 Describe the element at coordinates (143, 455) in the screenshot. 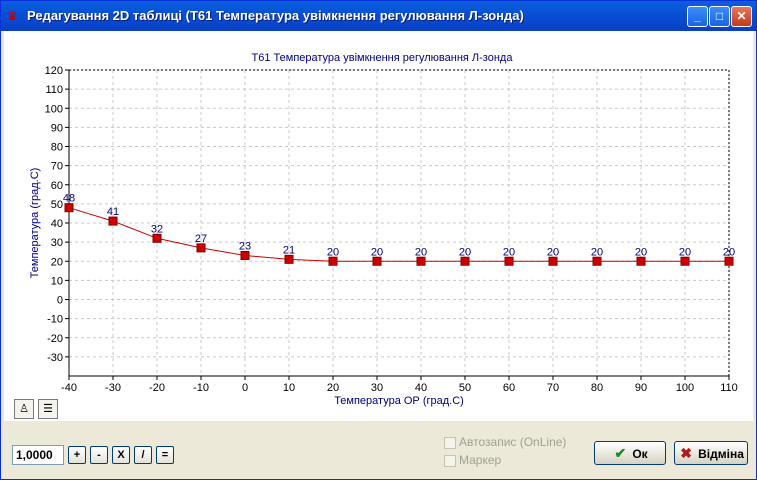

I see `divide-button: /` at that location.